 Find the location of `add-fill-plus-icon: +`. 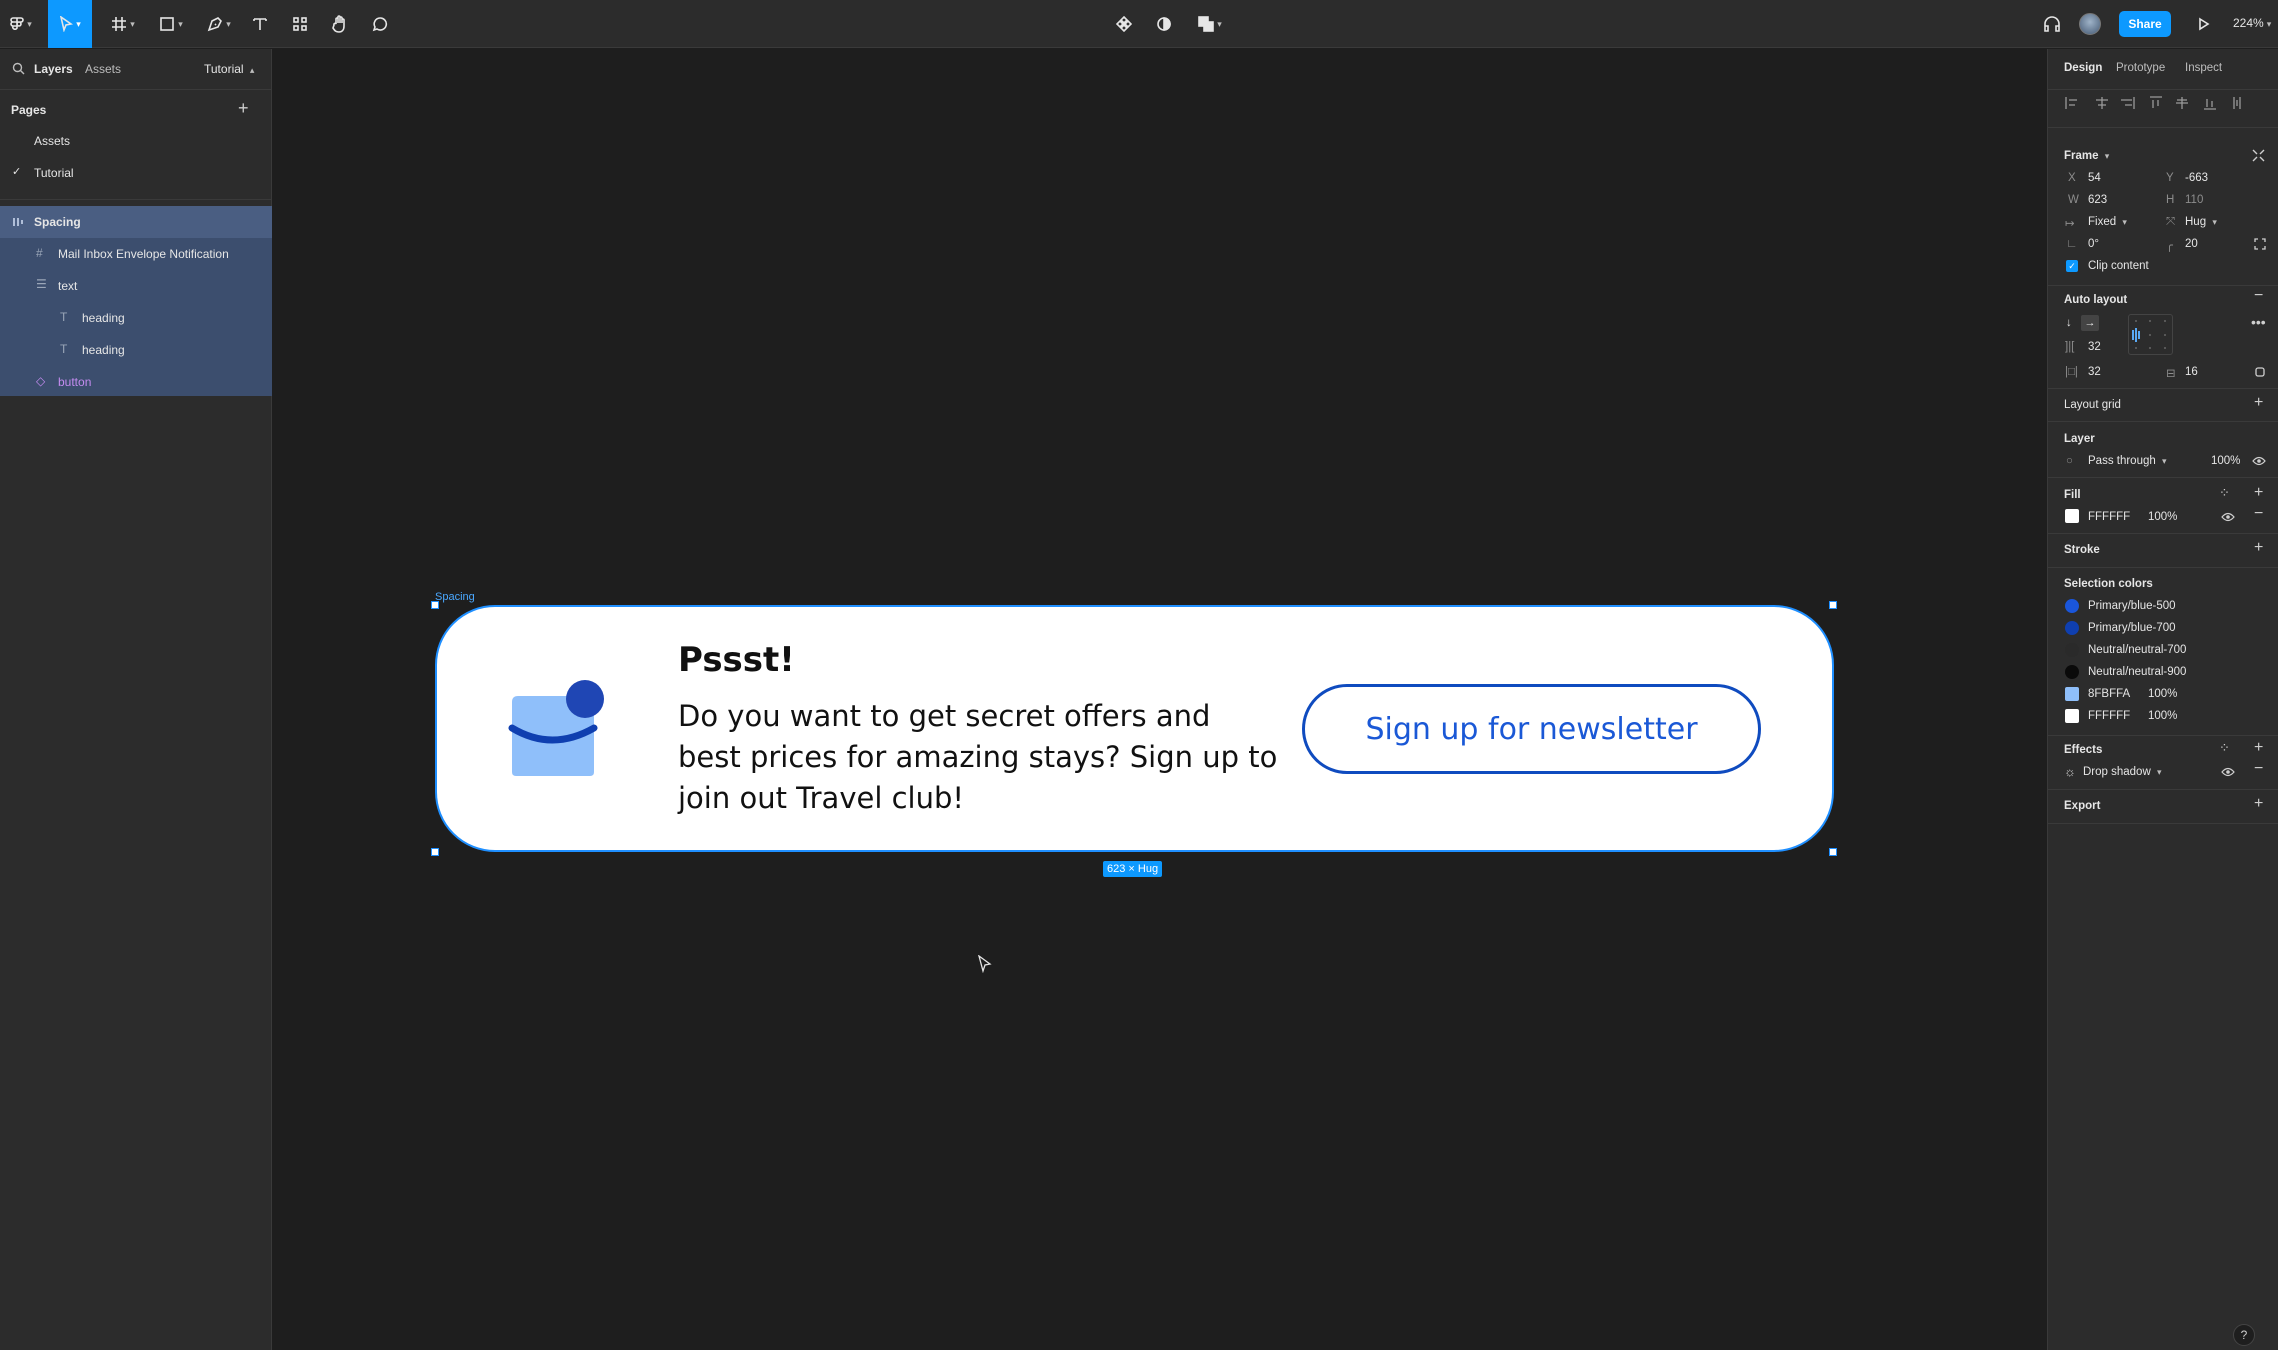

add-fill-plus-icon: + is located at coordinates (2258, 493).